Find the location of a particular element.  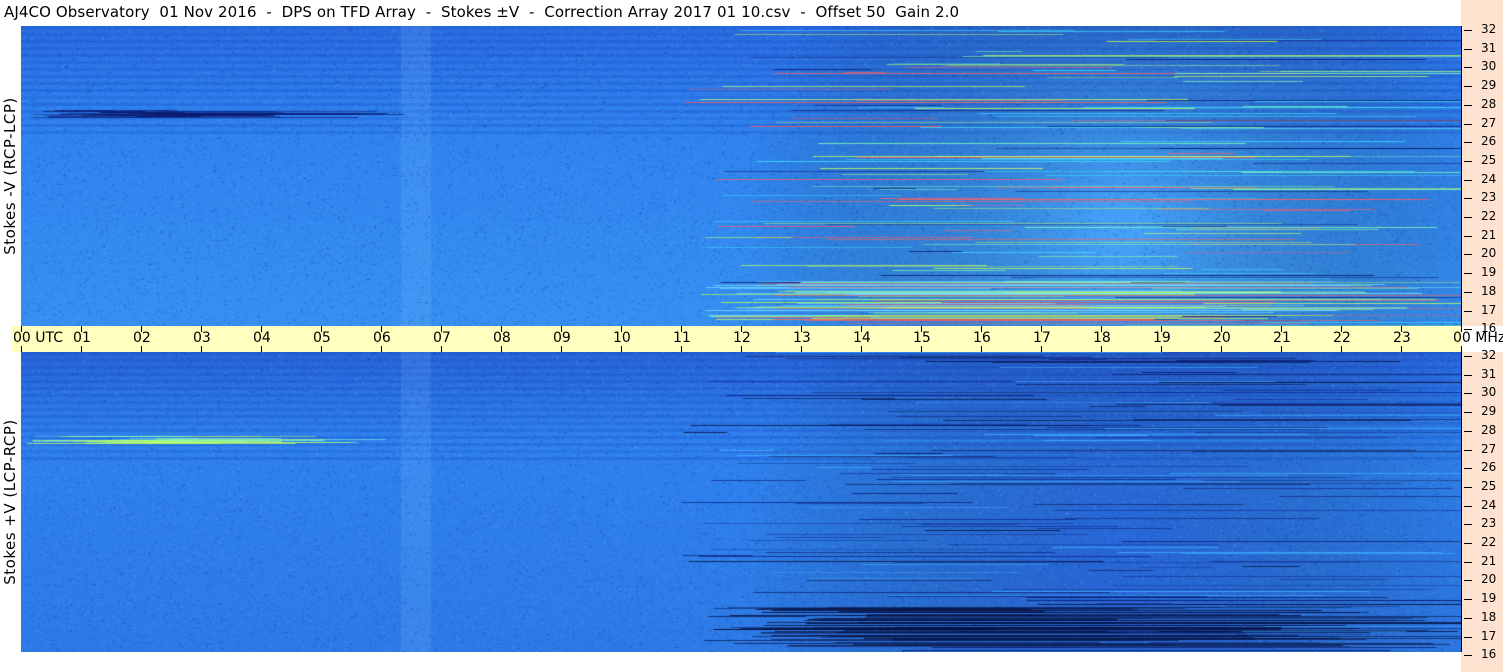

frequency-axis-strip-bottom is located at coordinates (1482, 512).